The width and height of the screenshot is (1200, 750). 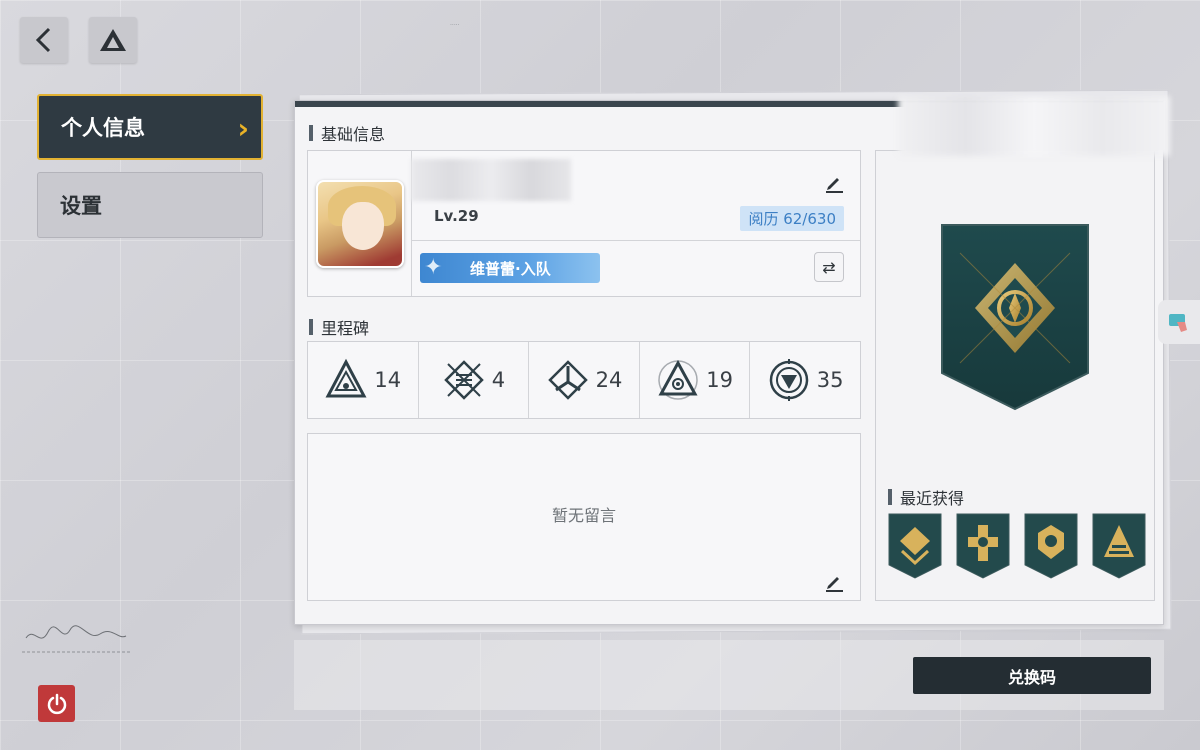 I want to click on triangle-logo-icon, so click(x=113, y=40).